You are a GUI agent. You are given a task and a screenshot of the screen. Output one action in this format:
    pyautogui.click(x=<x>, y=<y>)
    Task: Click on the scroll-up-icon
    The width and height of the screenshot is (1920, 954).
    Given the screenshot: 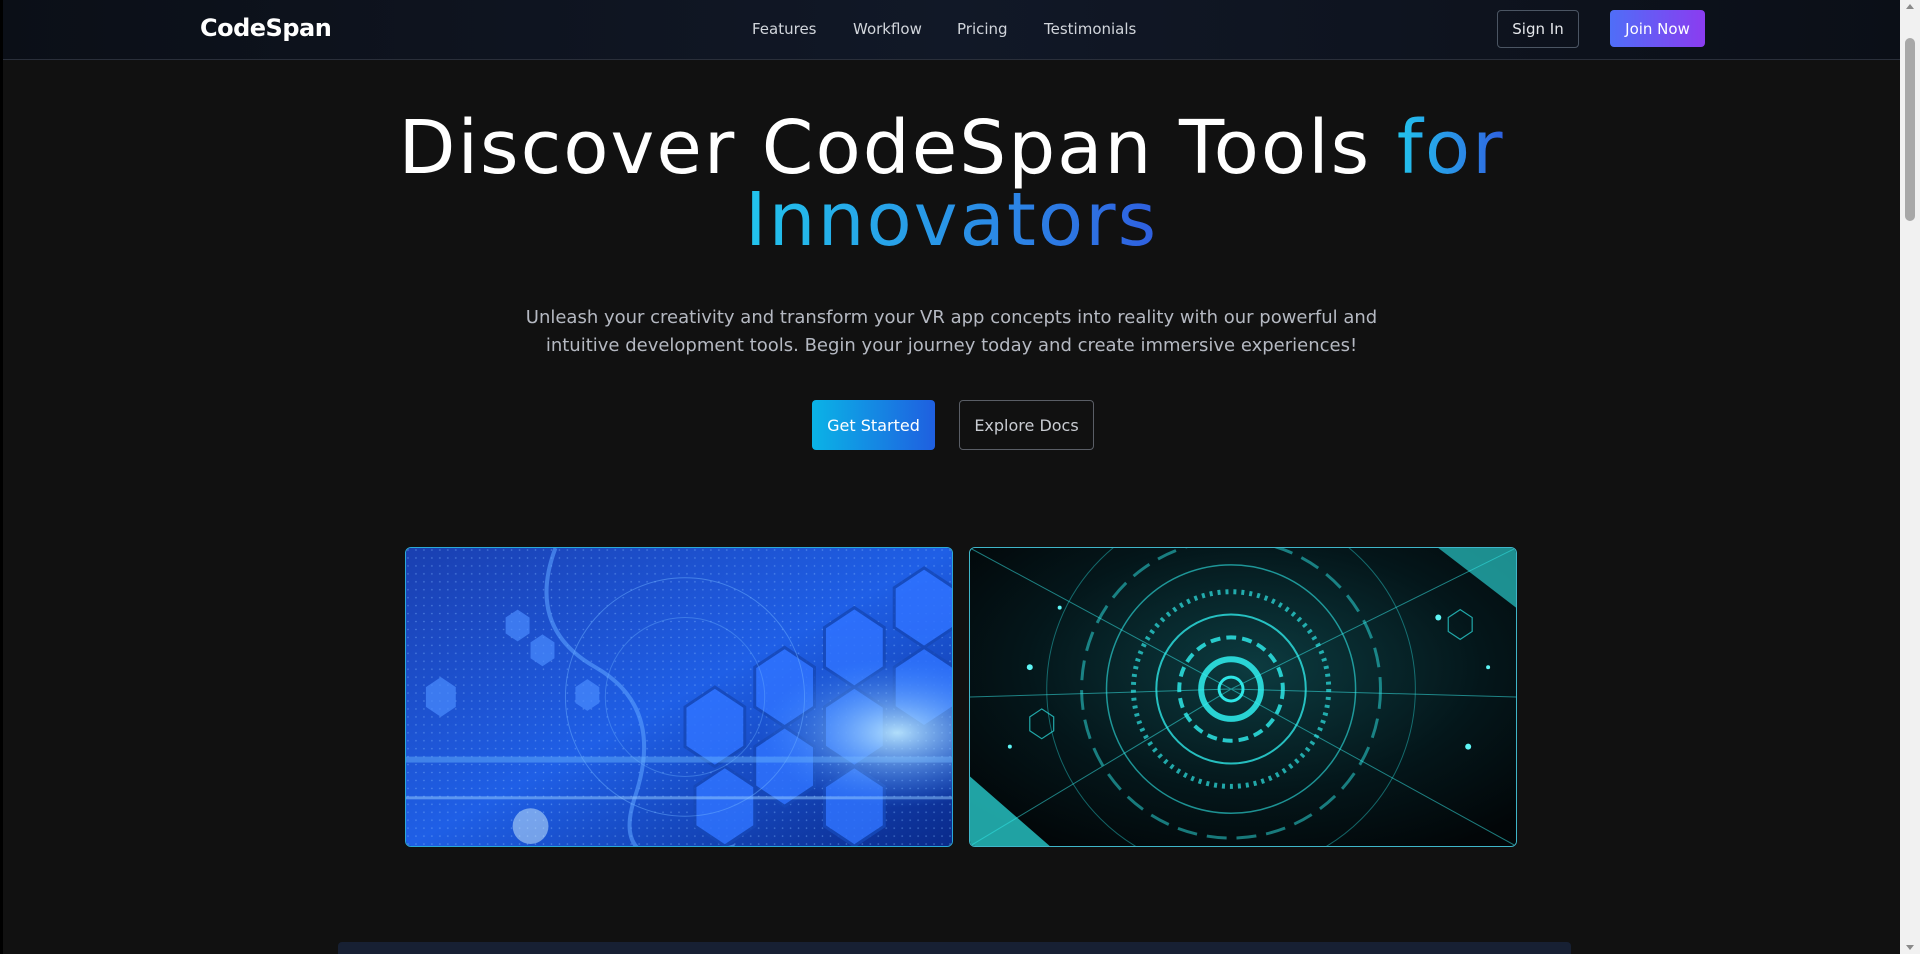 What is the action you would take?
    pyautogui.click(x=1910, y=6)
    